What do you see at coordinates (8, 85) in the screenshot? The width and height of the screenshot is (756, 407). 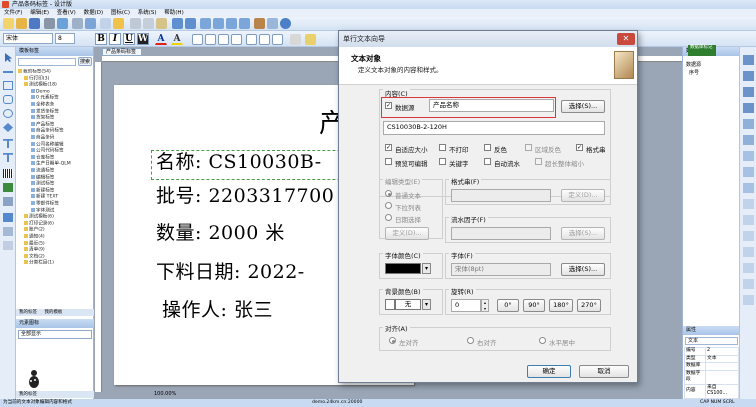 I see `rectangle-tool-icon` at bounding box center [8, 85].